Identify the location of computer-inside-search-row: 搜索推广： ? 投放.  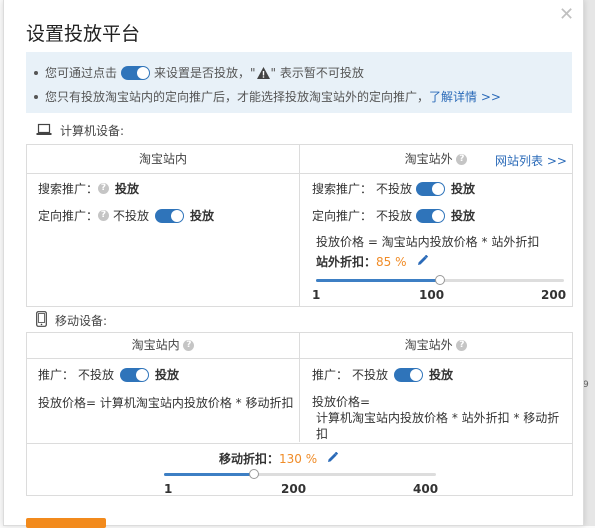
(88, 188).